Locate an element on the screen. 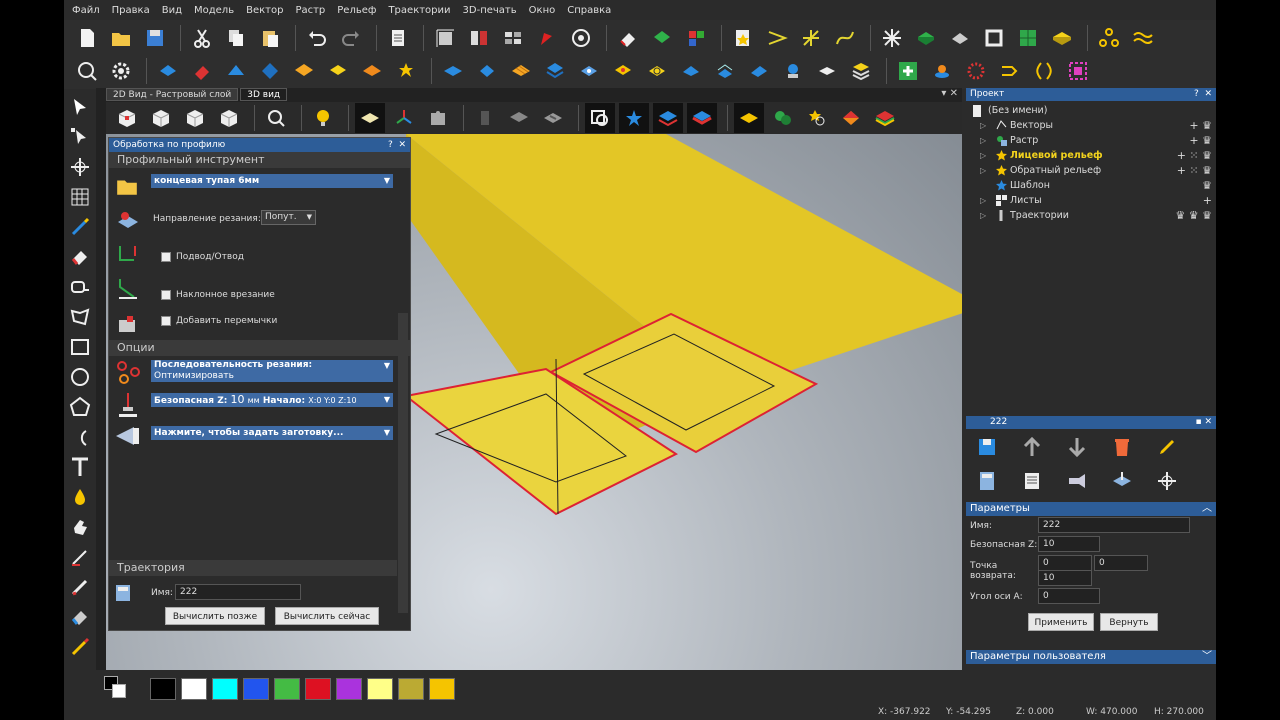  frame-button is located at coordinates (994, 38).